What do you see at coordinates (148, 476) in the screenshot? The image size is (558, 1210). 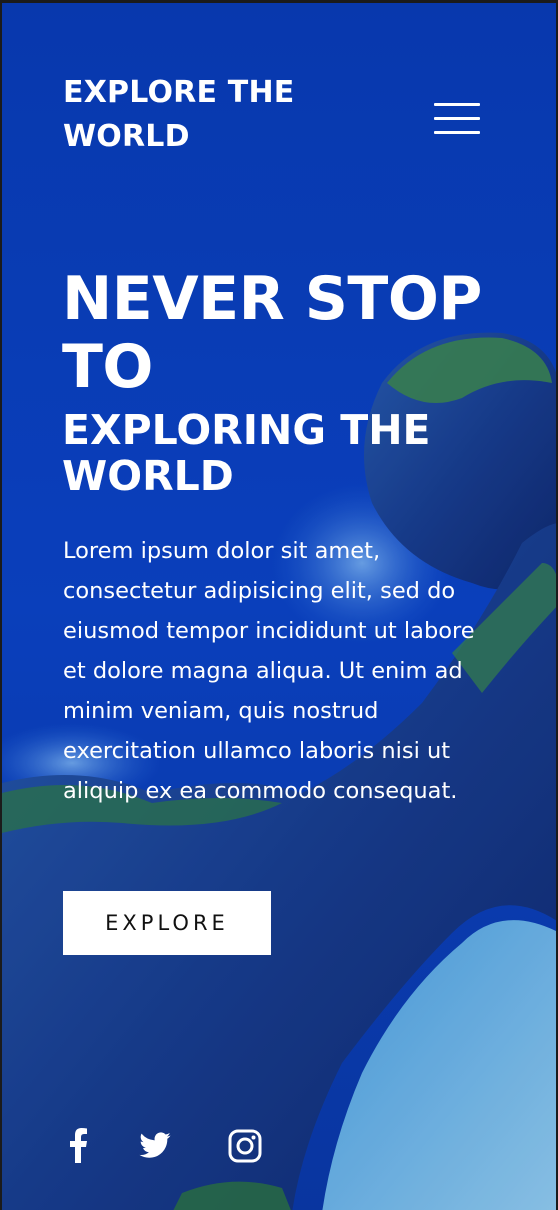 I see `headline-line-4: WORLD` at bounding box center [148, 476].